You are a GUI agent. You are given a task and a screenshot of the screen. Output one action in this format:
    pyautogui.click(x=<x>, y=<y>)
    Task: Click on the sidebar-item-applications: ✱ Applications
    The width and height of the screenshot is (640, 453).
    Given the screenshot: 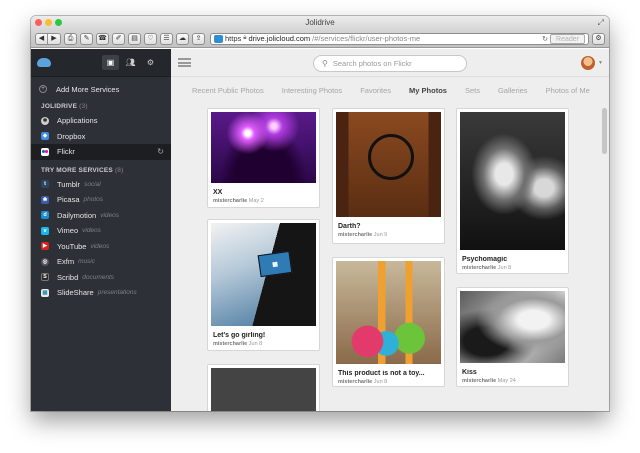 What is the action you would take?
    pyautogui.click(x=101, y=121)
    